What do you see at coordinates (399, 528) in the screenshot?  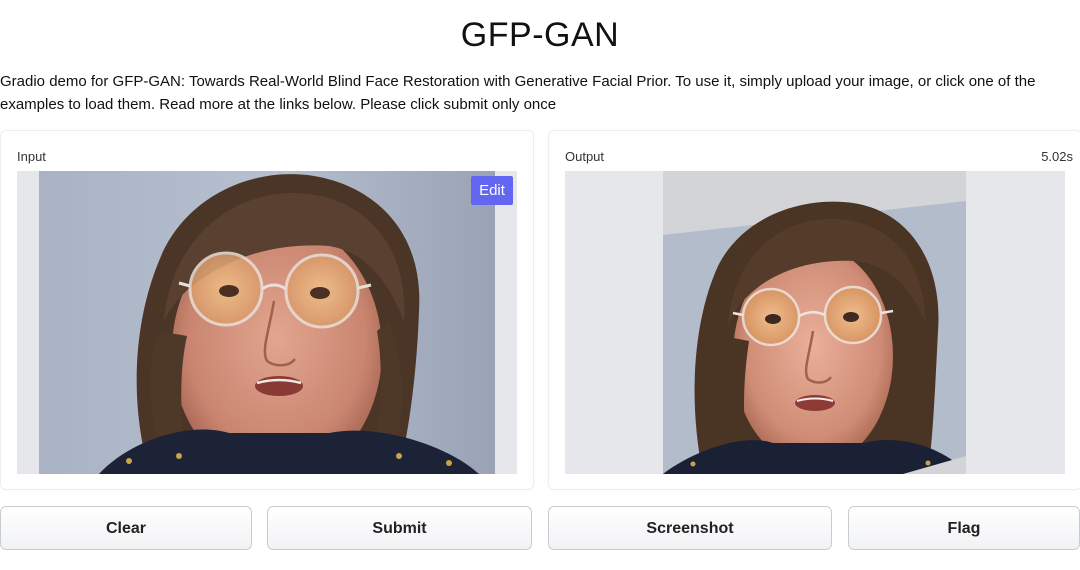 I see `submit-button: Submit` at bounding box center [399, 528].